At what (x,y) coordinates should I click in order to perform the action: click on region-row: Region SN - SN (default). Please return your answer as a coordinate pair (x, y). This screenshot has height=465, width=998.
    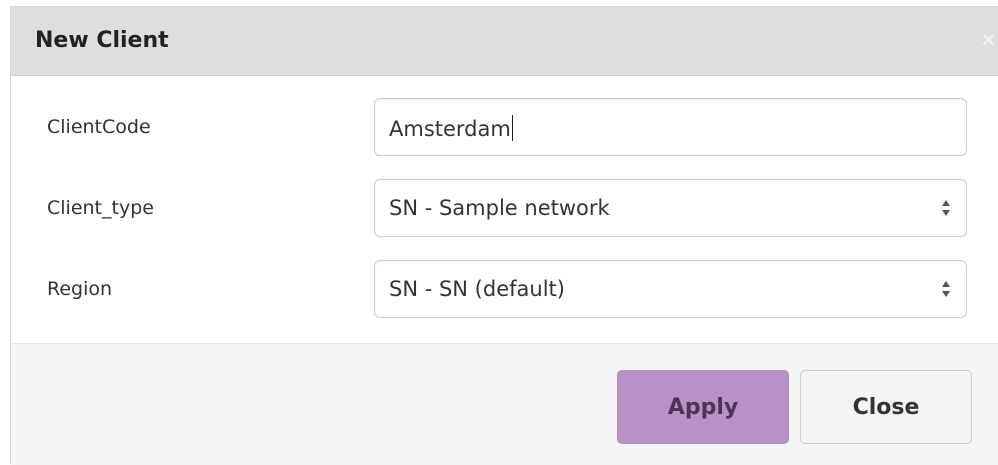
    Looking at the image, I should click on (504, 289).